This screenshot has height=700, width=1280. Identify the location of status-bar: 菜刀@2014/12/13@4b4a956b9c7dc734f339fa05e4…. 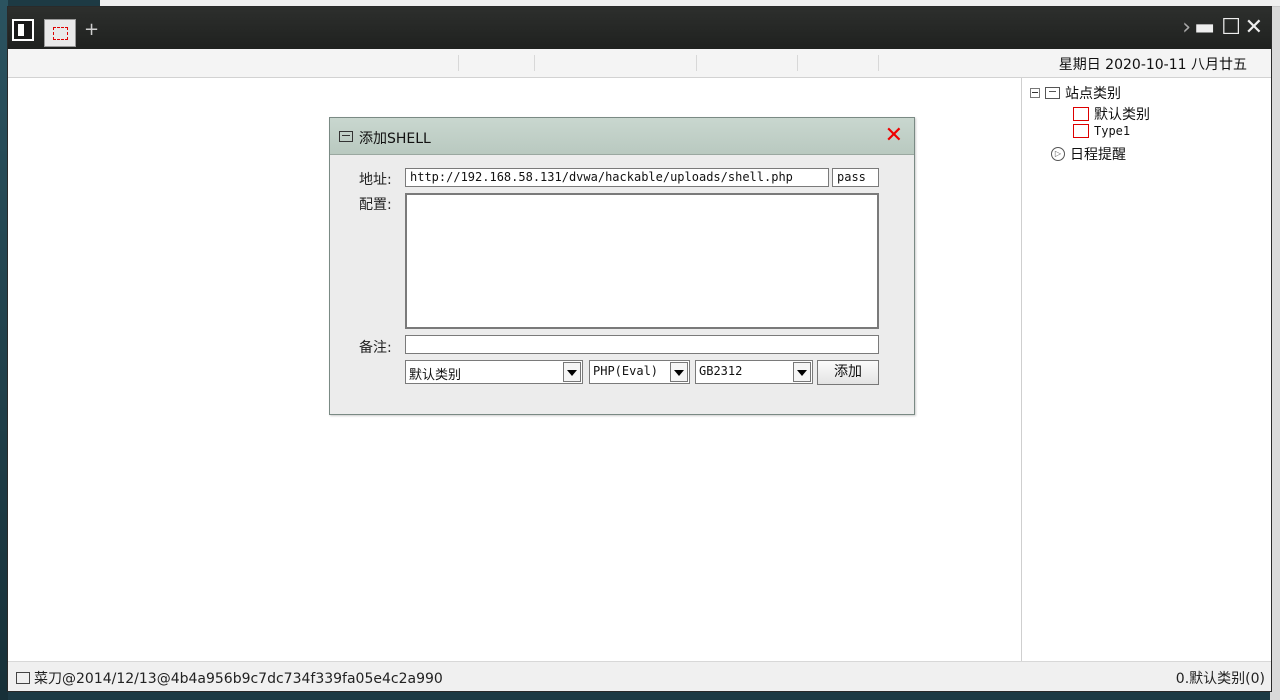
(639, 676).